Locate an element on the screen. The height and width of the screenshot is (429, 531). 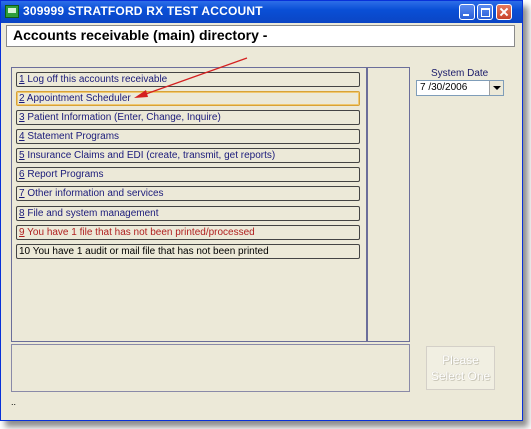
menu-item-appointment-scheduler: 2 Appointment Scheduler is located at coordinates (188, 98).